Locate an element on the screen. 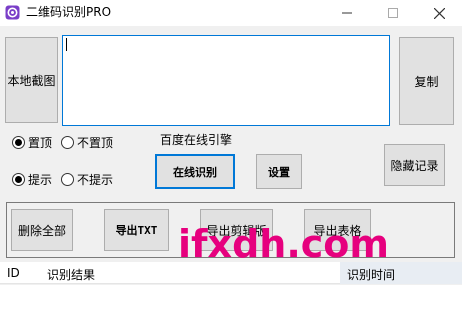 This screenshot has height=315, width=462. radio-pin-top: 置顶 is located at coordinates (32, 142).